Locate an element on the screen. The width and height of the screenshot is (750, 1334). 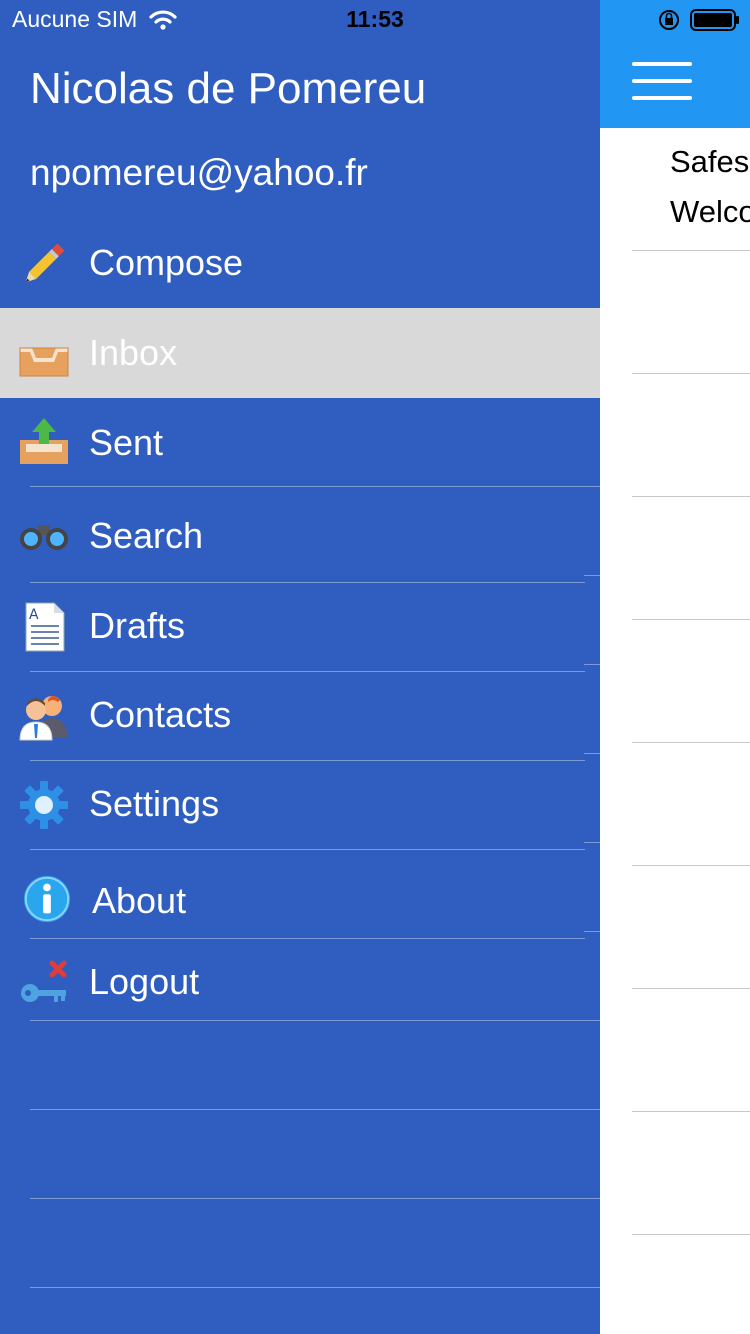
contacts-people-icon is located at coordinates (43, 718).